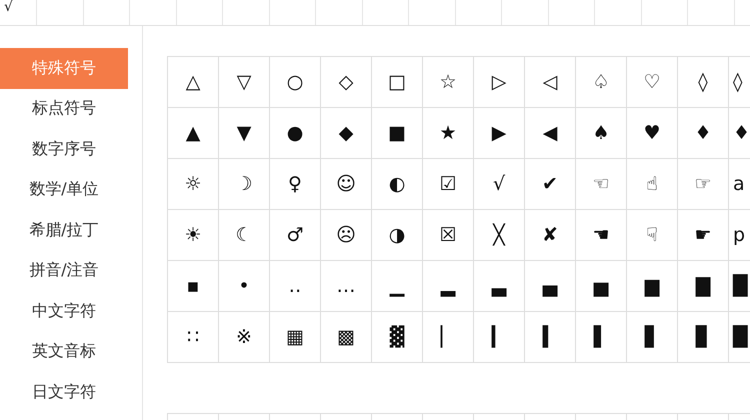  What do you see at coordinates (295, 337) in the screenshot?
I see `symbol-cell: ▦` at bounding box center [295, 337].